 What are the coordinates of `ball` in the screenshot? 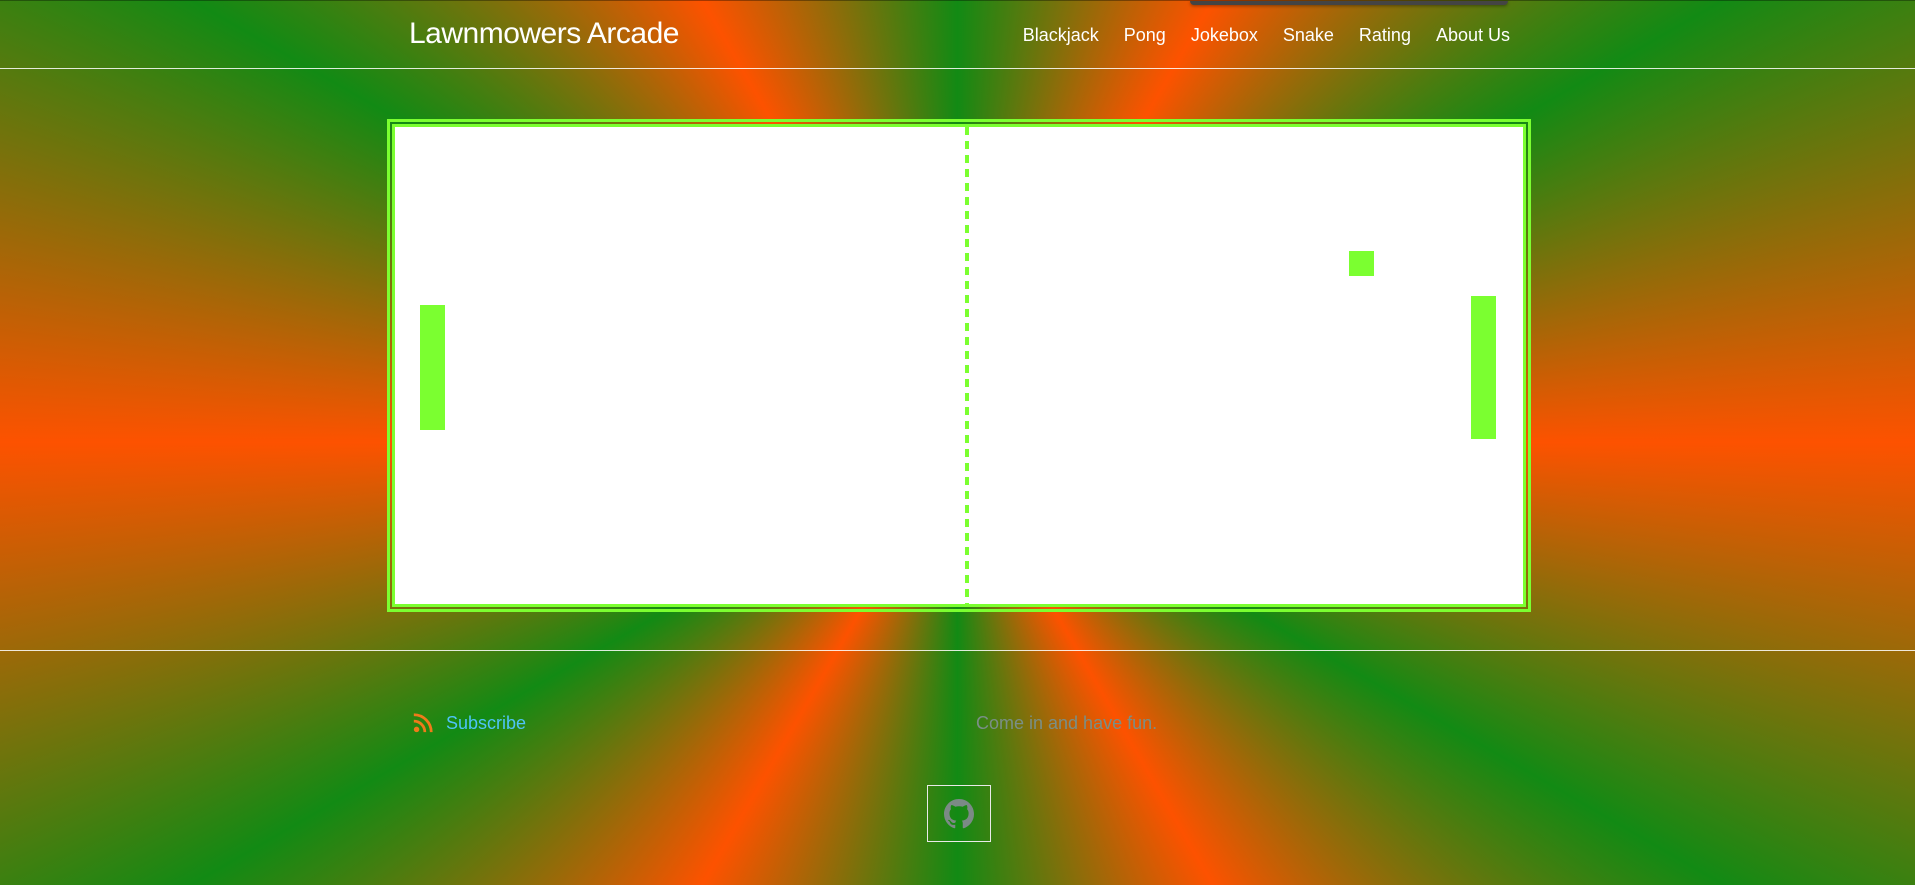 It's located at (1361, 263).